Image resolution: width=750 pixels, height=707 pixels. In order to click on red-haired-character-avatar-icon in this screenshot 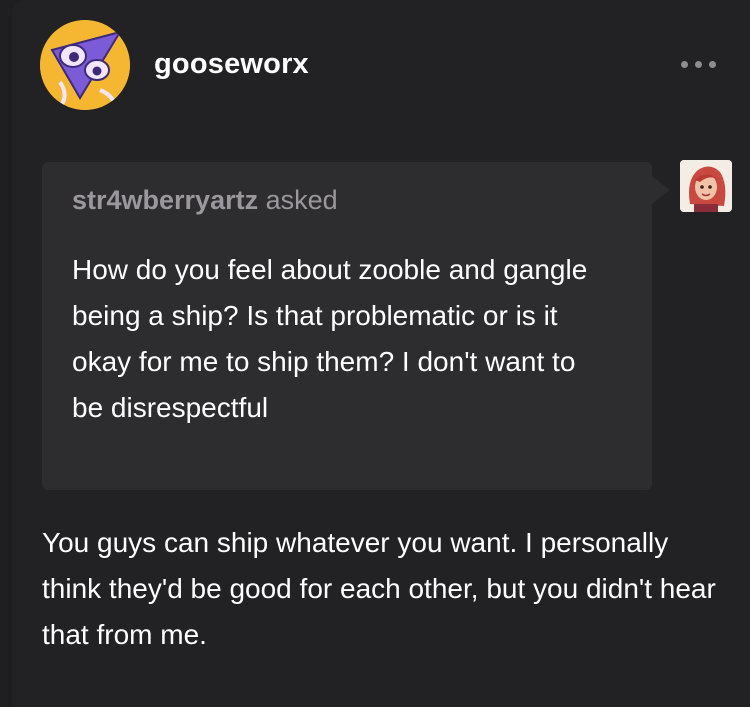, I will do `click(706, 186)`.